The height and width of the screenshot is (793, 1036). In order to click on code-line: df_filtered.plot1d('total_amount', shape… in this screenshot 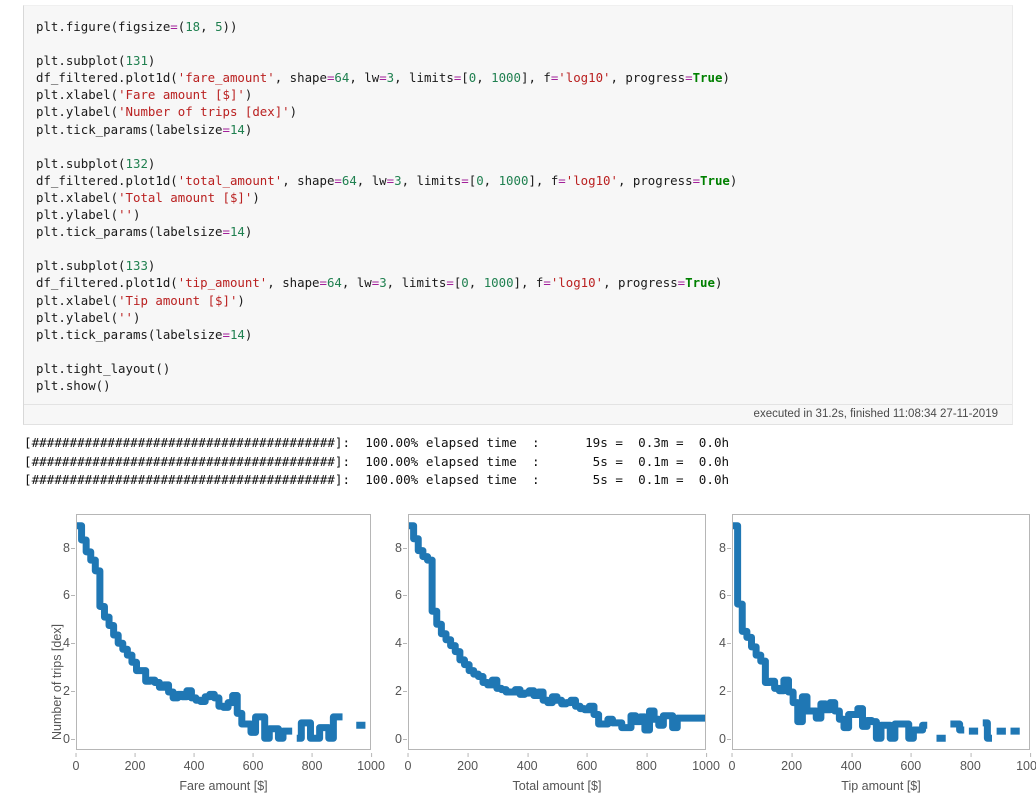, I will do `click(524, 180)`.